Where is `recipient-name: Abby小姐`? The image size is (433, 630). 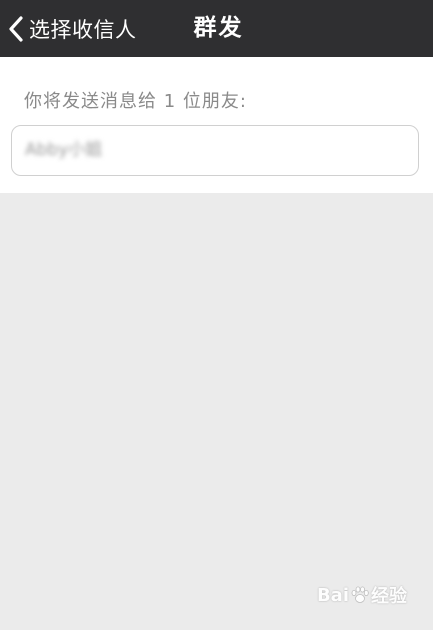 recipient-name: Abby小姐 is located at coordinates (64, 150).